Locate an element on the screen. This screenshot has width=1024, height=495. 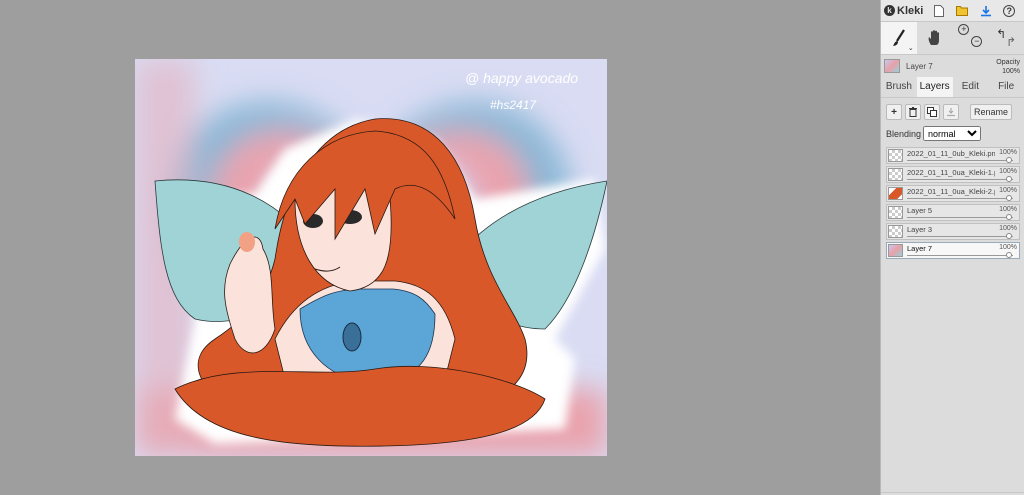
tab-brush: Brush is located at coordinates (899, 87).